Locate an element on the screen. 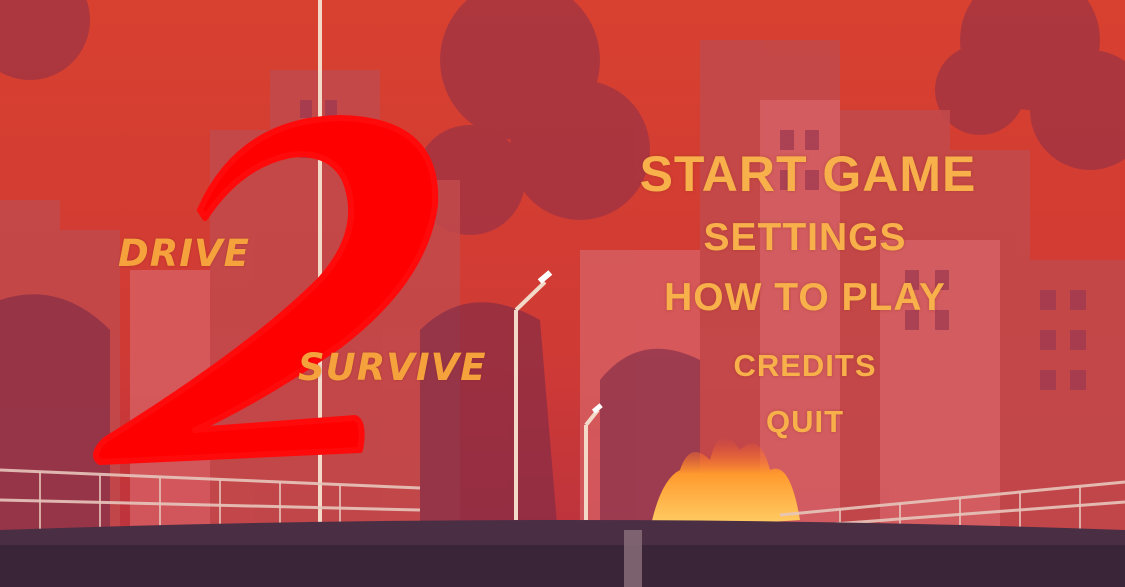  how-to-play-button: HOW TO PLAY is located at coordinates (805, 298).